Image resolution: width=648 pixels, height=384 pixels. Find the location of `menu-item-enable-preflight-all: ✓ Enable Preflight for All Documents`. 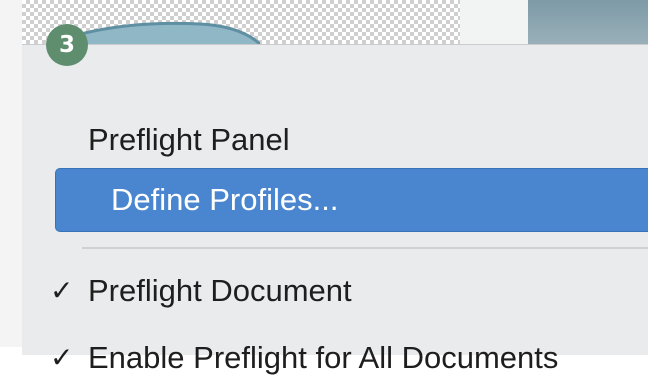

menu-item-enable-preflight-all: ✓ Enable Preflight for All Documents is located at coordinates (335, 358).